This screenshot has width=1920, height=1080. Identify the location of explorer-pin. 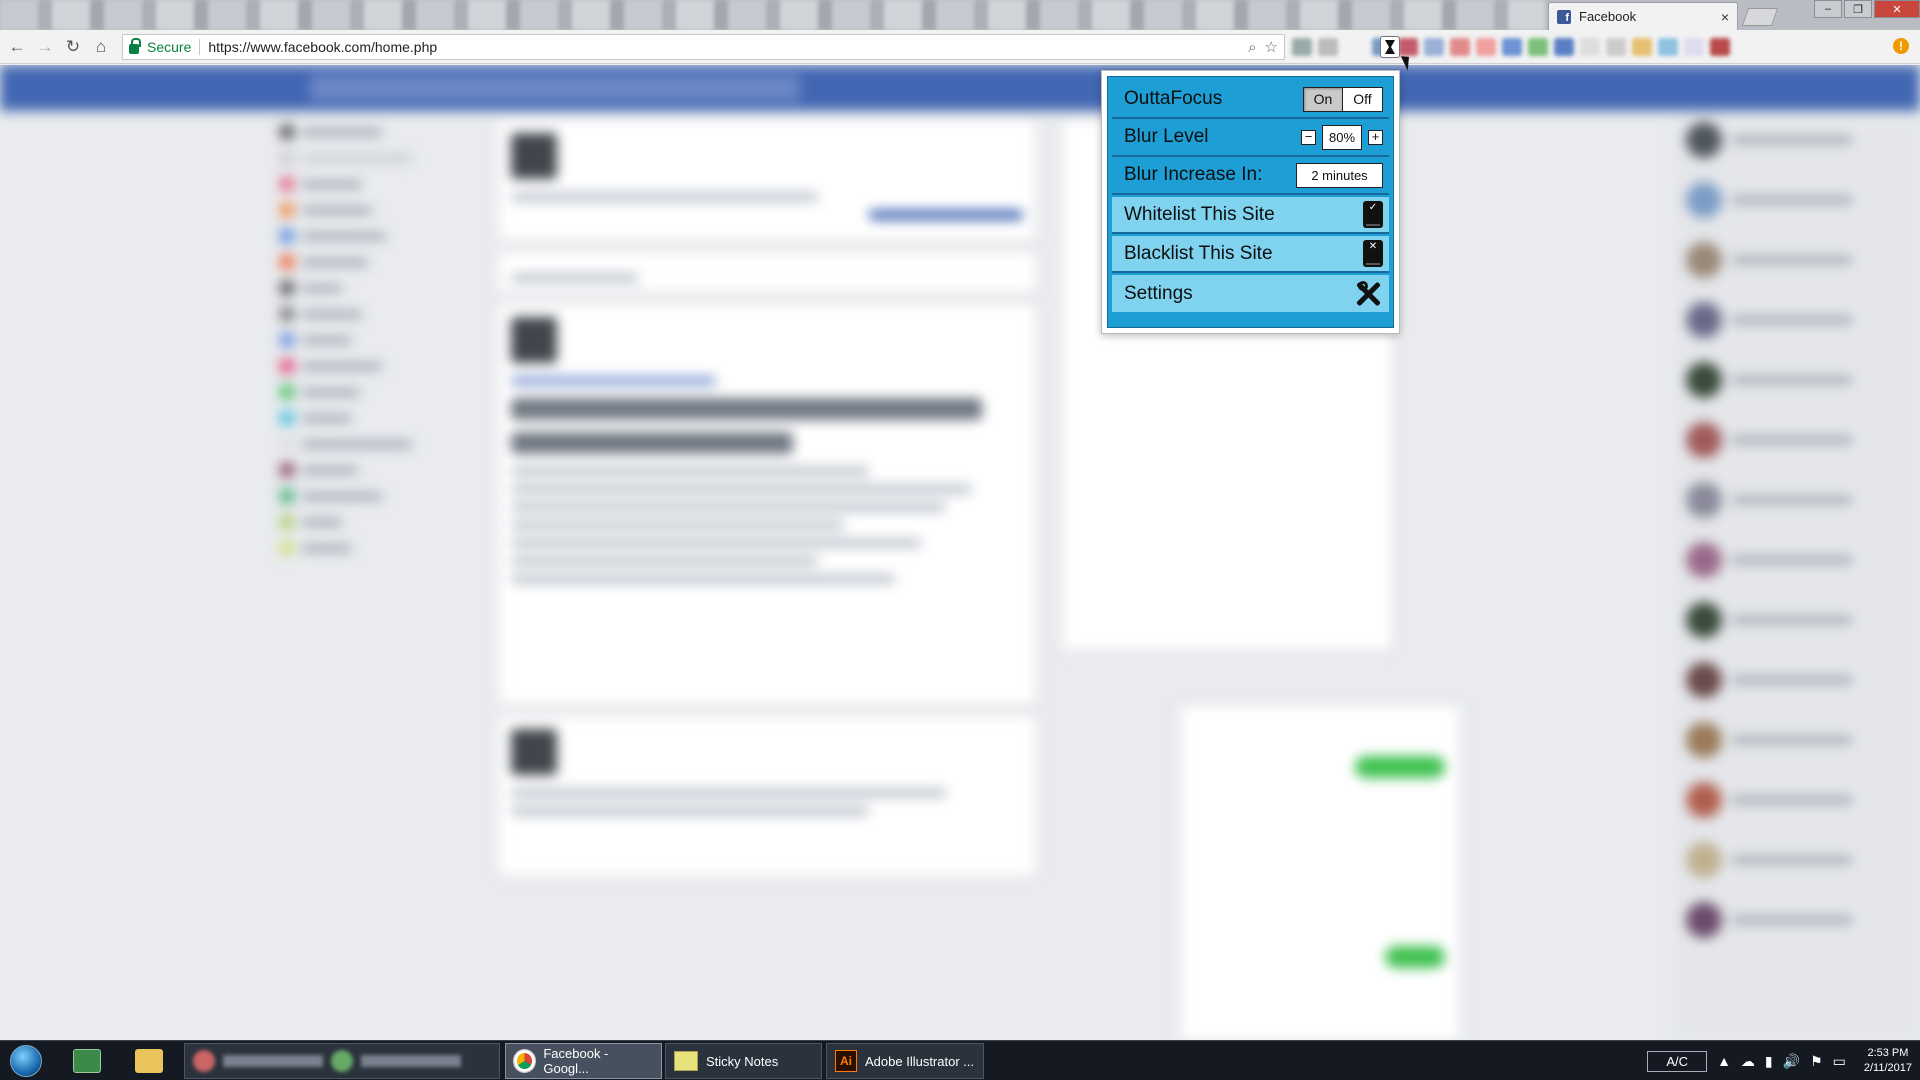
(149, 1061).